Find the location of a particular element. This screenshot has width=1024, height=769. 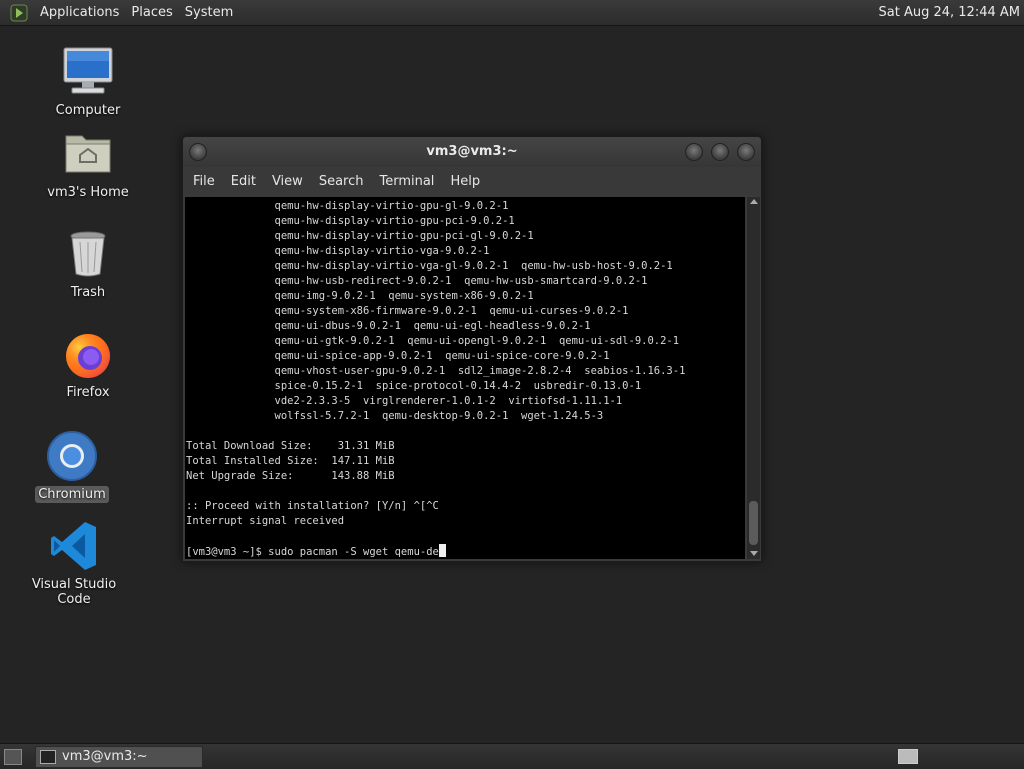

trash-icon is located at coordinates (88, 254).